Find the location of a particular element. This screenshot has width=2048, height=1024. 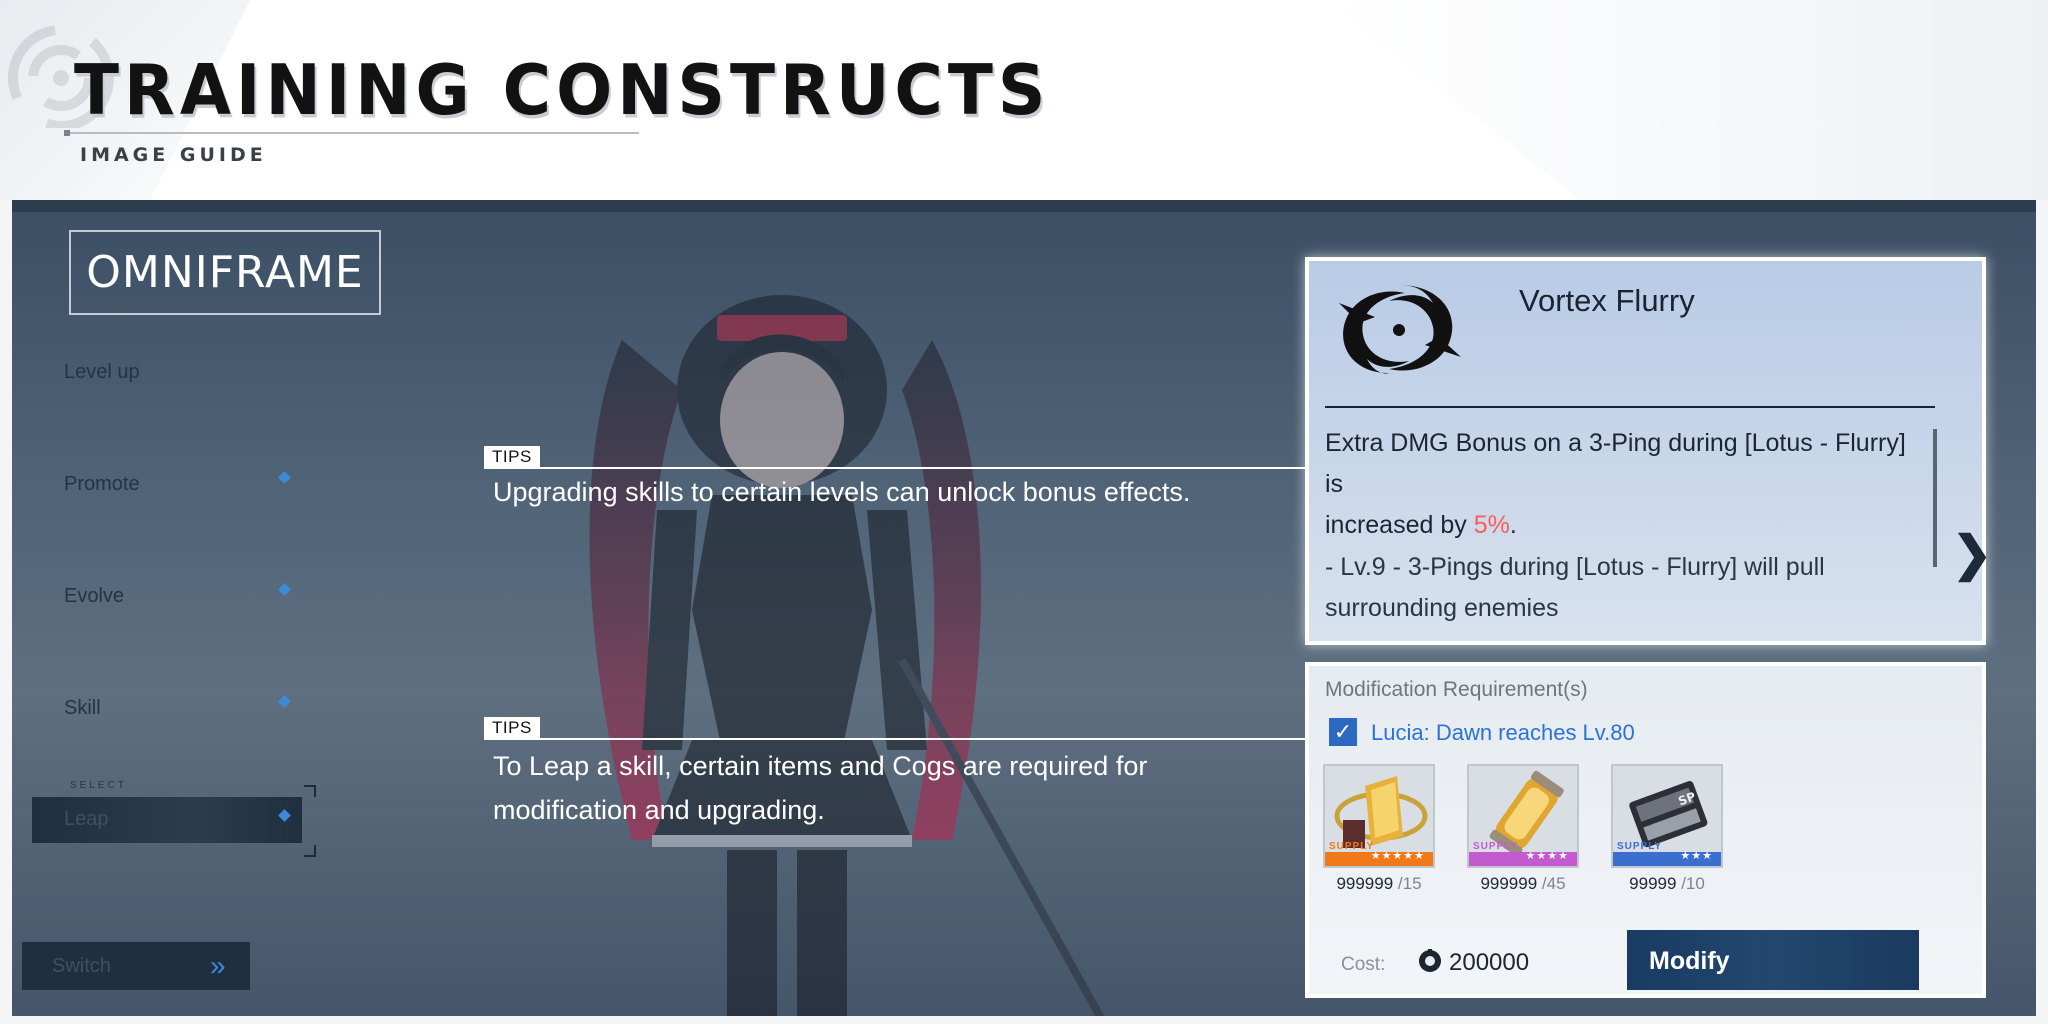

material-need-1: /15 is located at coordinates (1409, 883).